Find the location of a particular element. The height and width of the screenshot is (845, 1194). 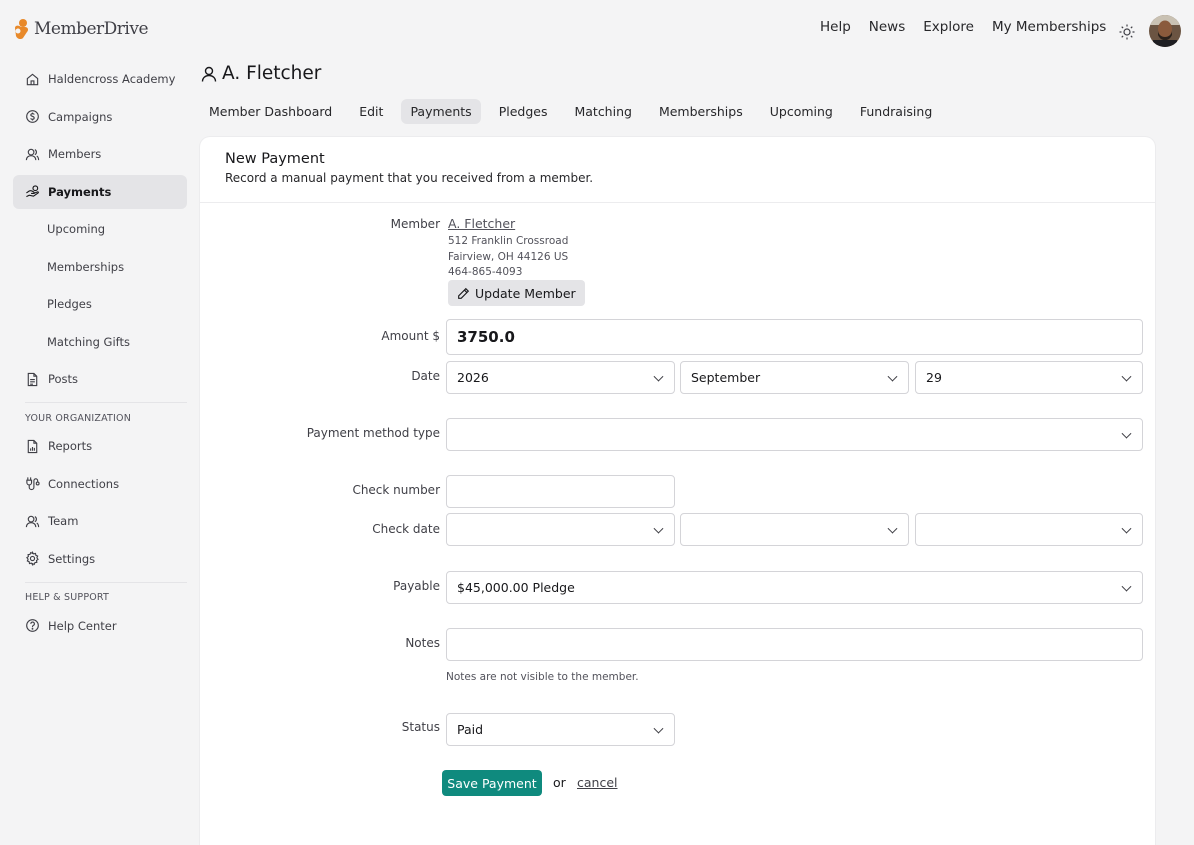

sidebar-item-settings: Settings is located at coordinates (100, 559).